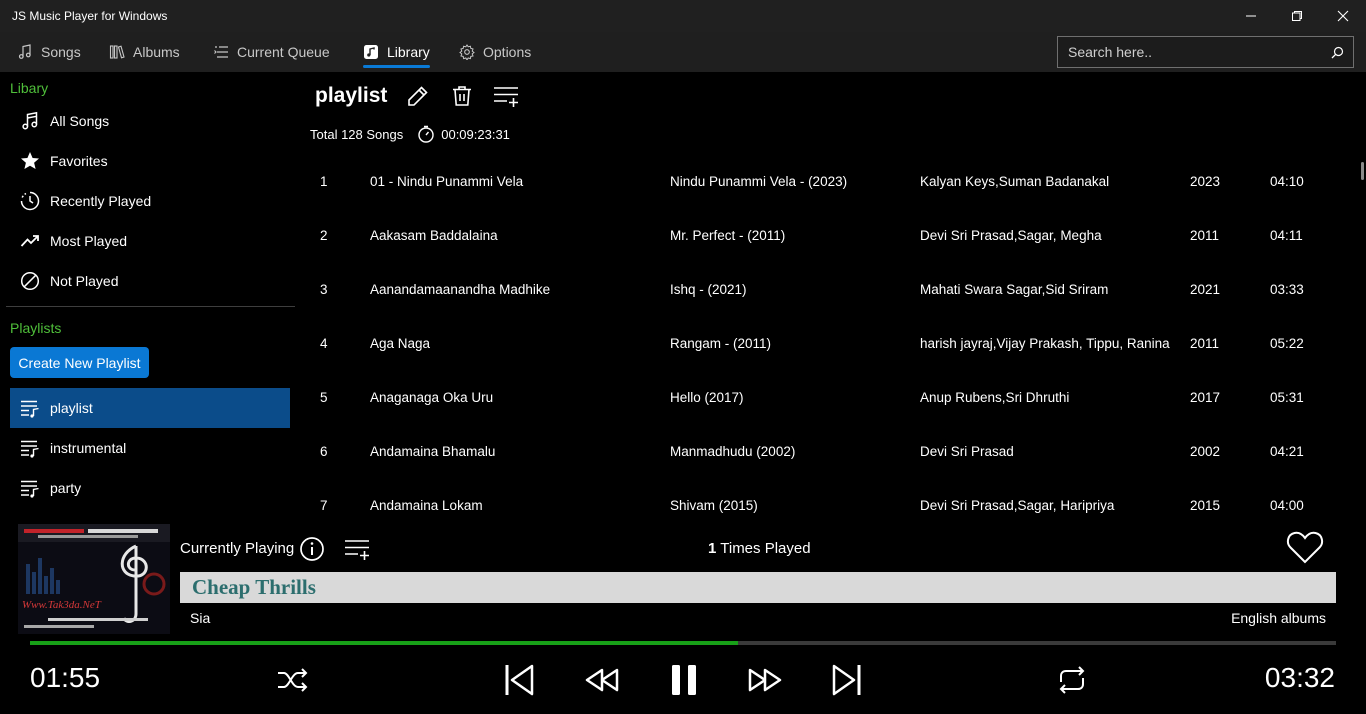  I want to click on album-art: Www.Tak3da.NeT, so click(94, 579).